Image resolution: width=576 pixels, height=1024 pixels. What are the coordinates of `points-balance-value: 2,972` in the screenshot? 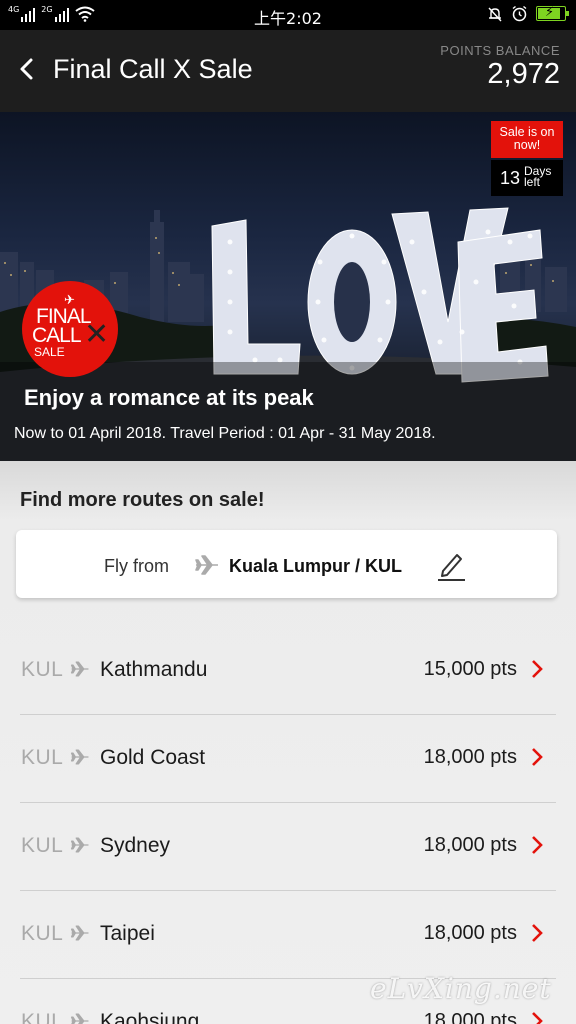 It's located at (523, 74).